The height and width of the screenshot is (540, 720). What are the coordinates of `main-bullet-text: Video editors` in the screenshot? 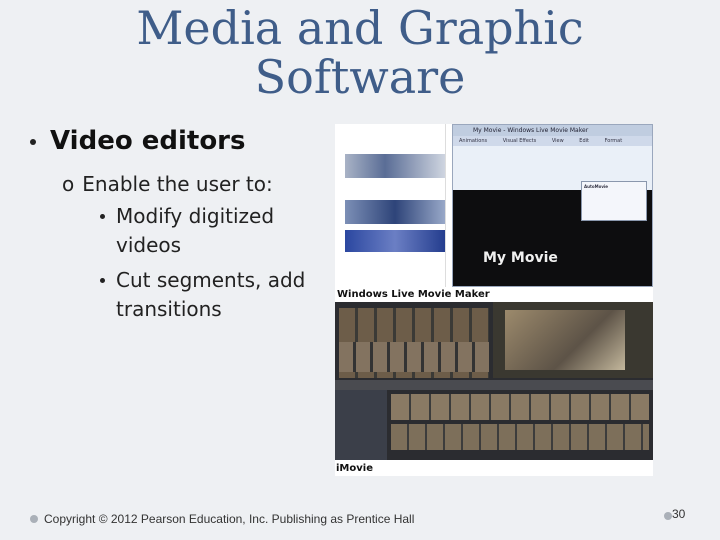 It's located at (148, 141).